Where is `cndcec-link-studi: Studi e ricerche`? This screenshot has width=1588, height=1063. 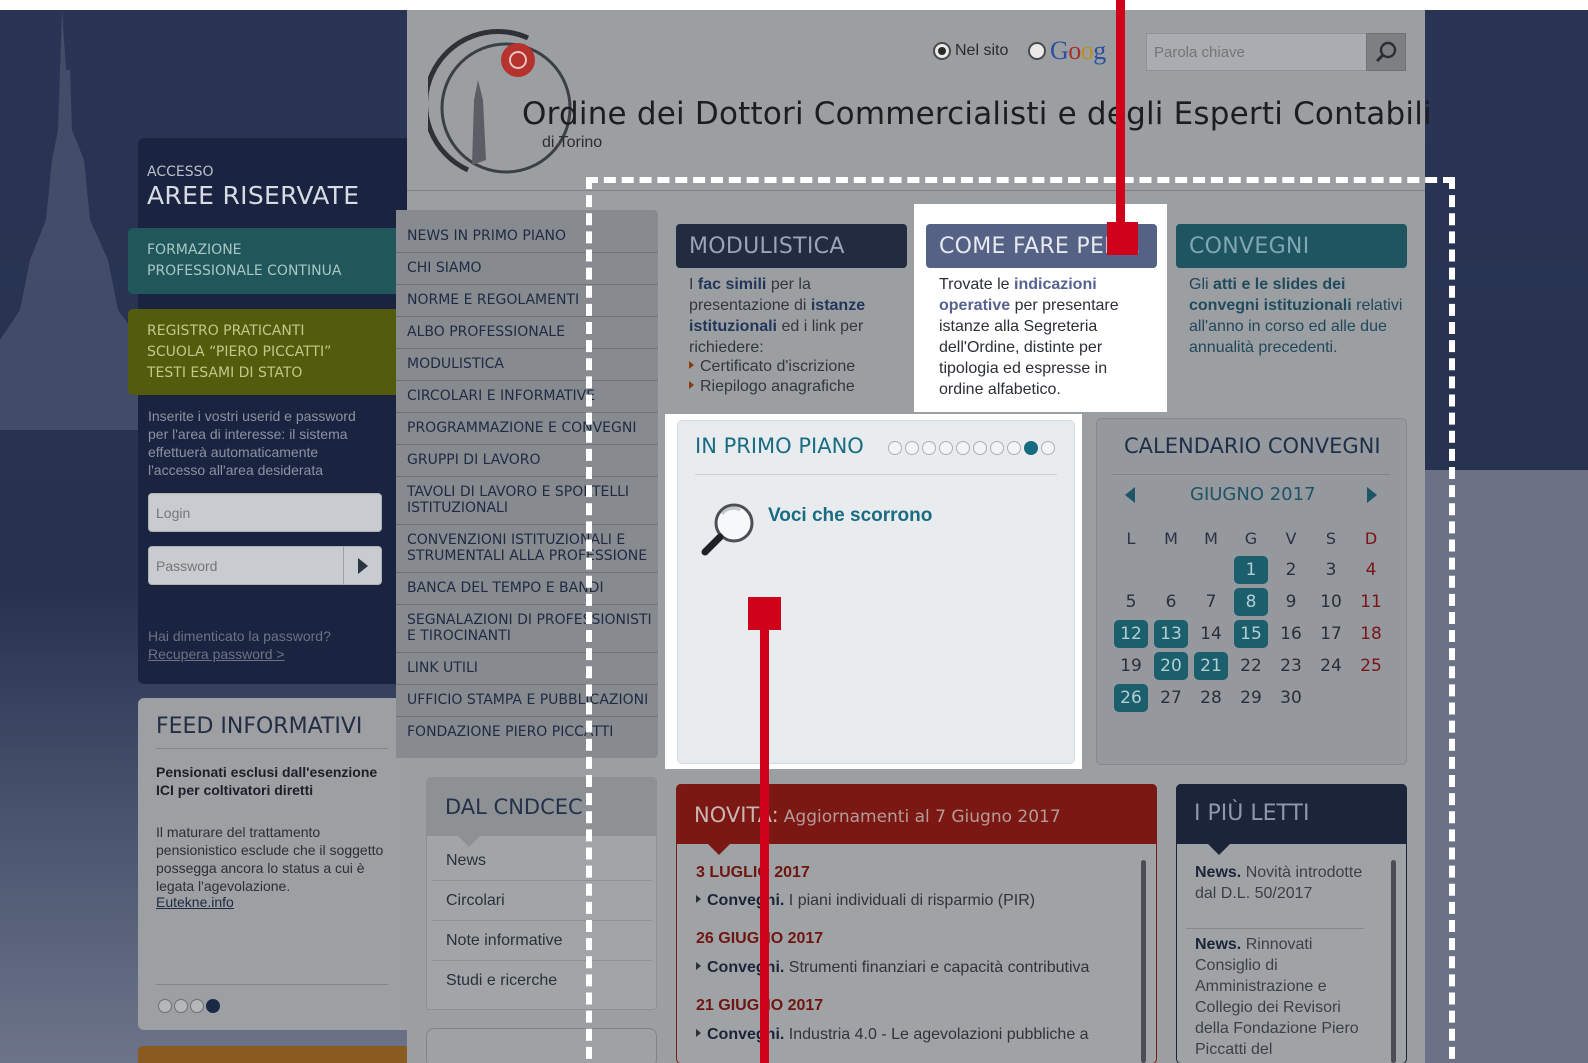 cndcec-link-studi: Studi e ricerche is located at coordinates (501, 981).